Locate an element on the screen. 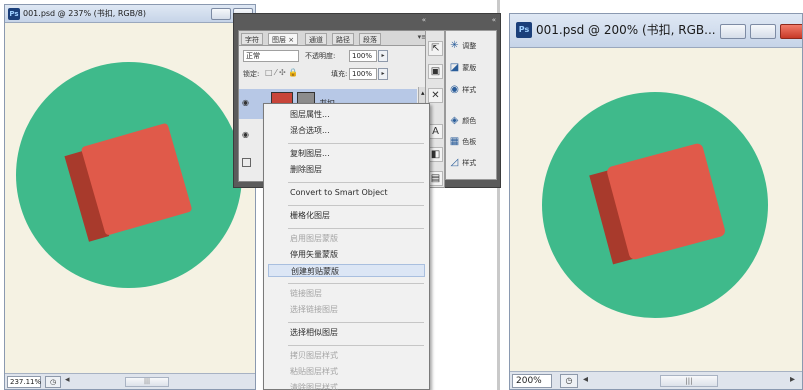 The image size is (803, 390). circle-icon: ◉ is located at coordinates (454, 89).